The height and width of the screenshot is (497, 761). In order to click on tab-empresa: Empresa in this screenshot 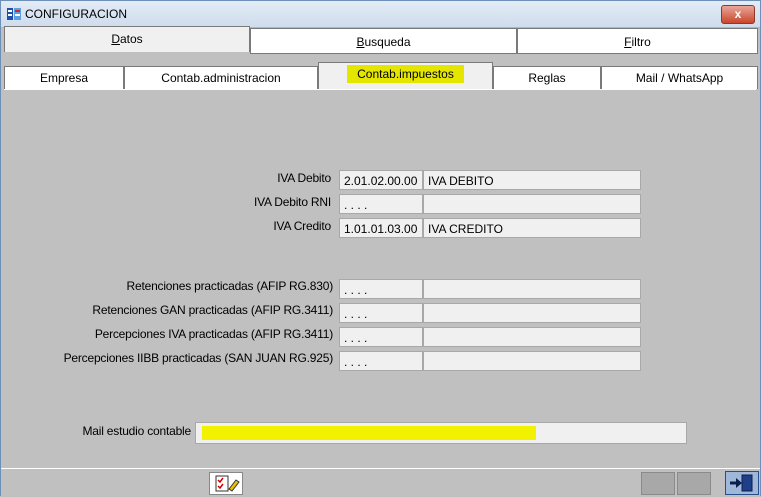, I will do `click(64, 77)`.